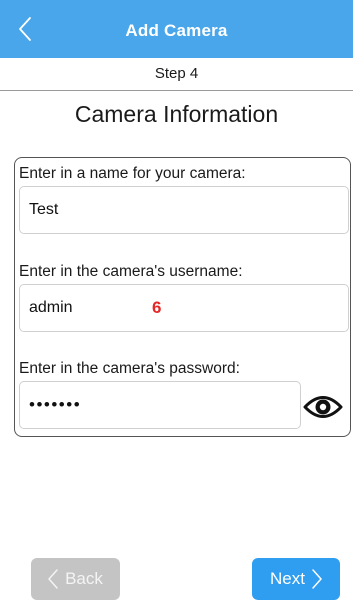 The height and width of the screenshot is (604, 353). What do you see at coordinates (132, 173) in the screenshot?
I see `camera-name-label: Enter in a name for your camera:` at bounding box center [132, 173].